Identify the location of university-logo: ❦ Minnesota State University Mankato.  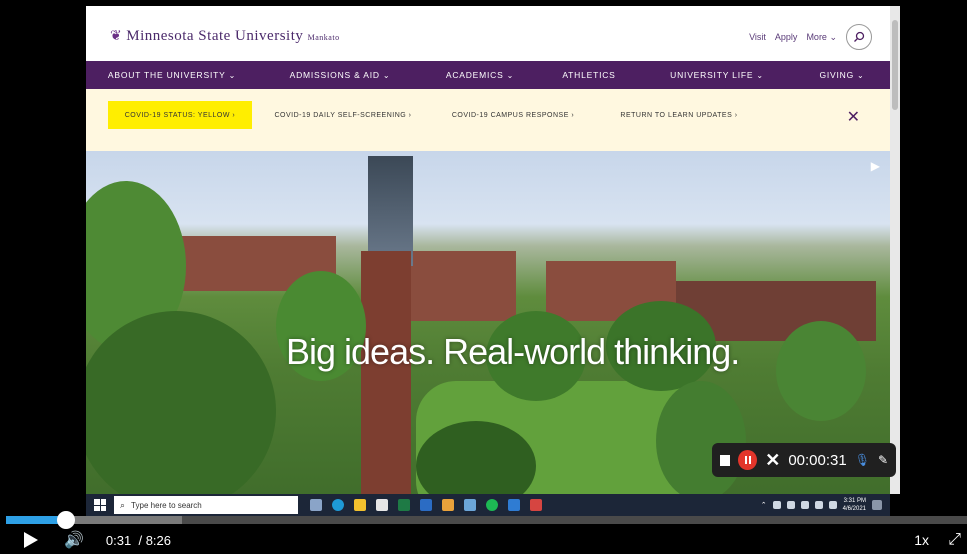
(225, 36).